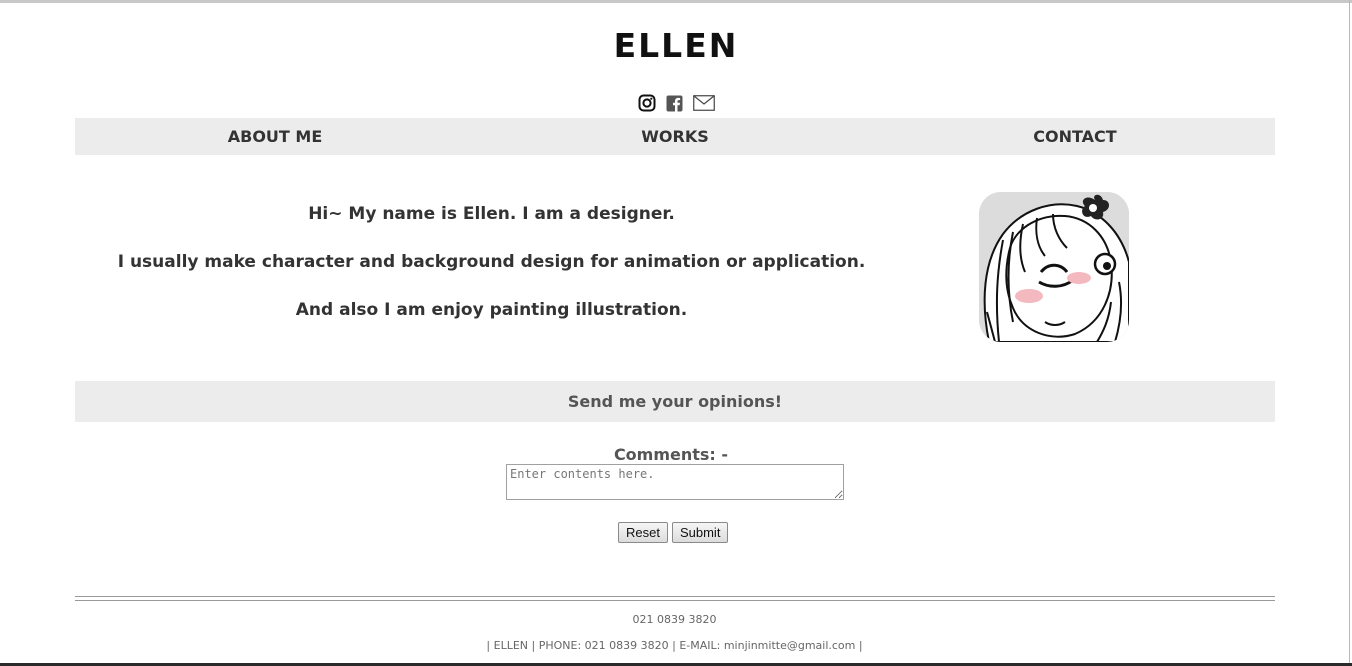 This screenshot has width=1352, height=666. What do you see at coordinates (1054, 267) in the screenshot?
I see `profile-avatar` at bounding box center [1054, 267].